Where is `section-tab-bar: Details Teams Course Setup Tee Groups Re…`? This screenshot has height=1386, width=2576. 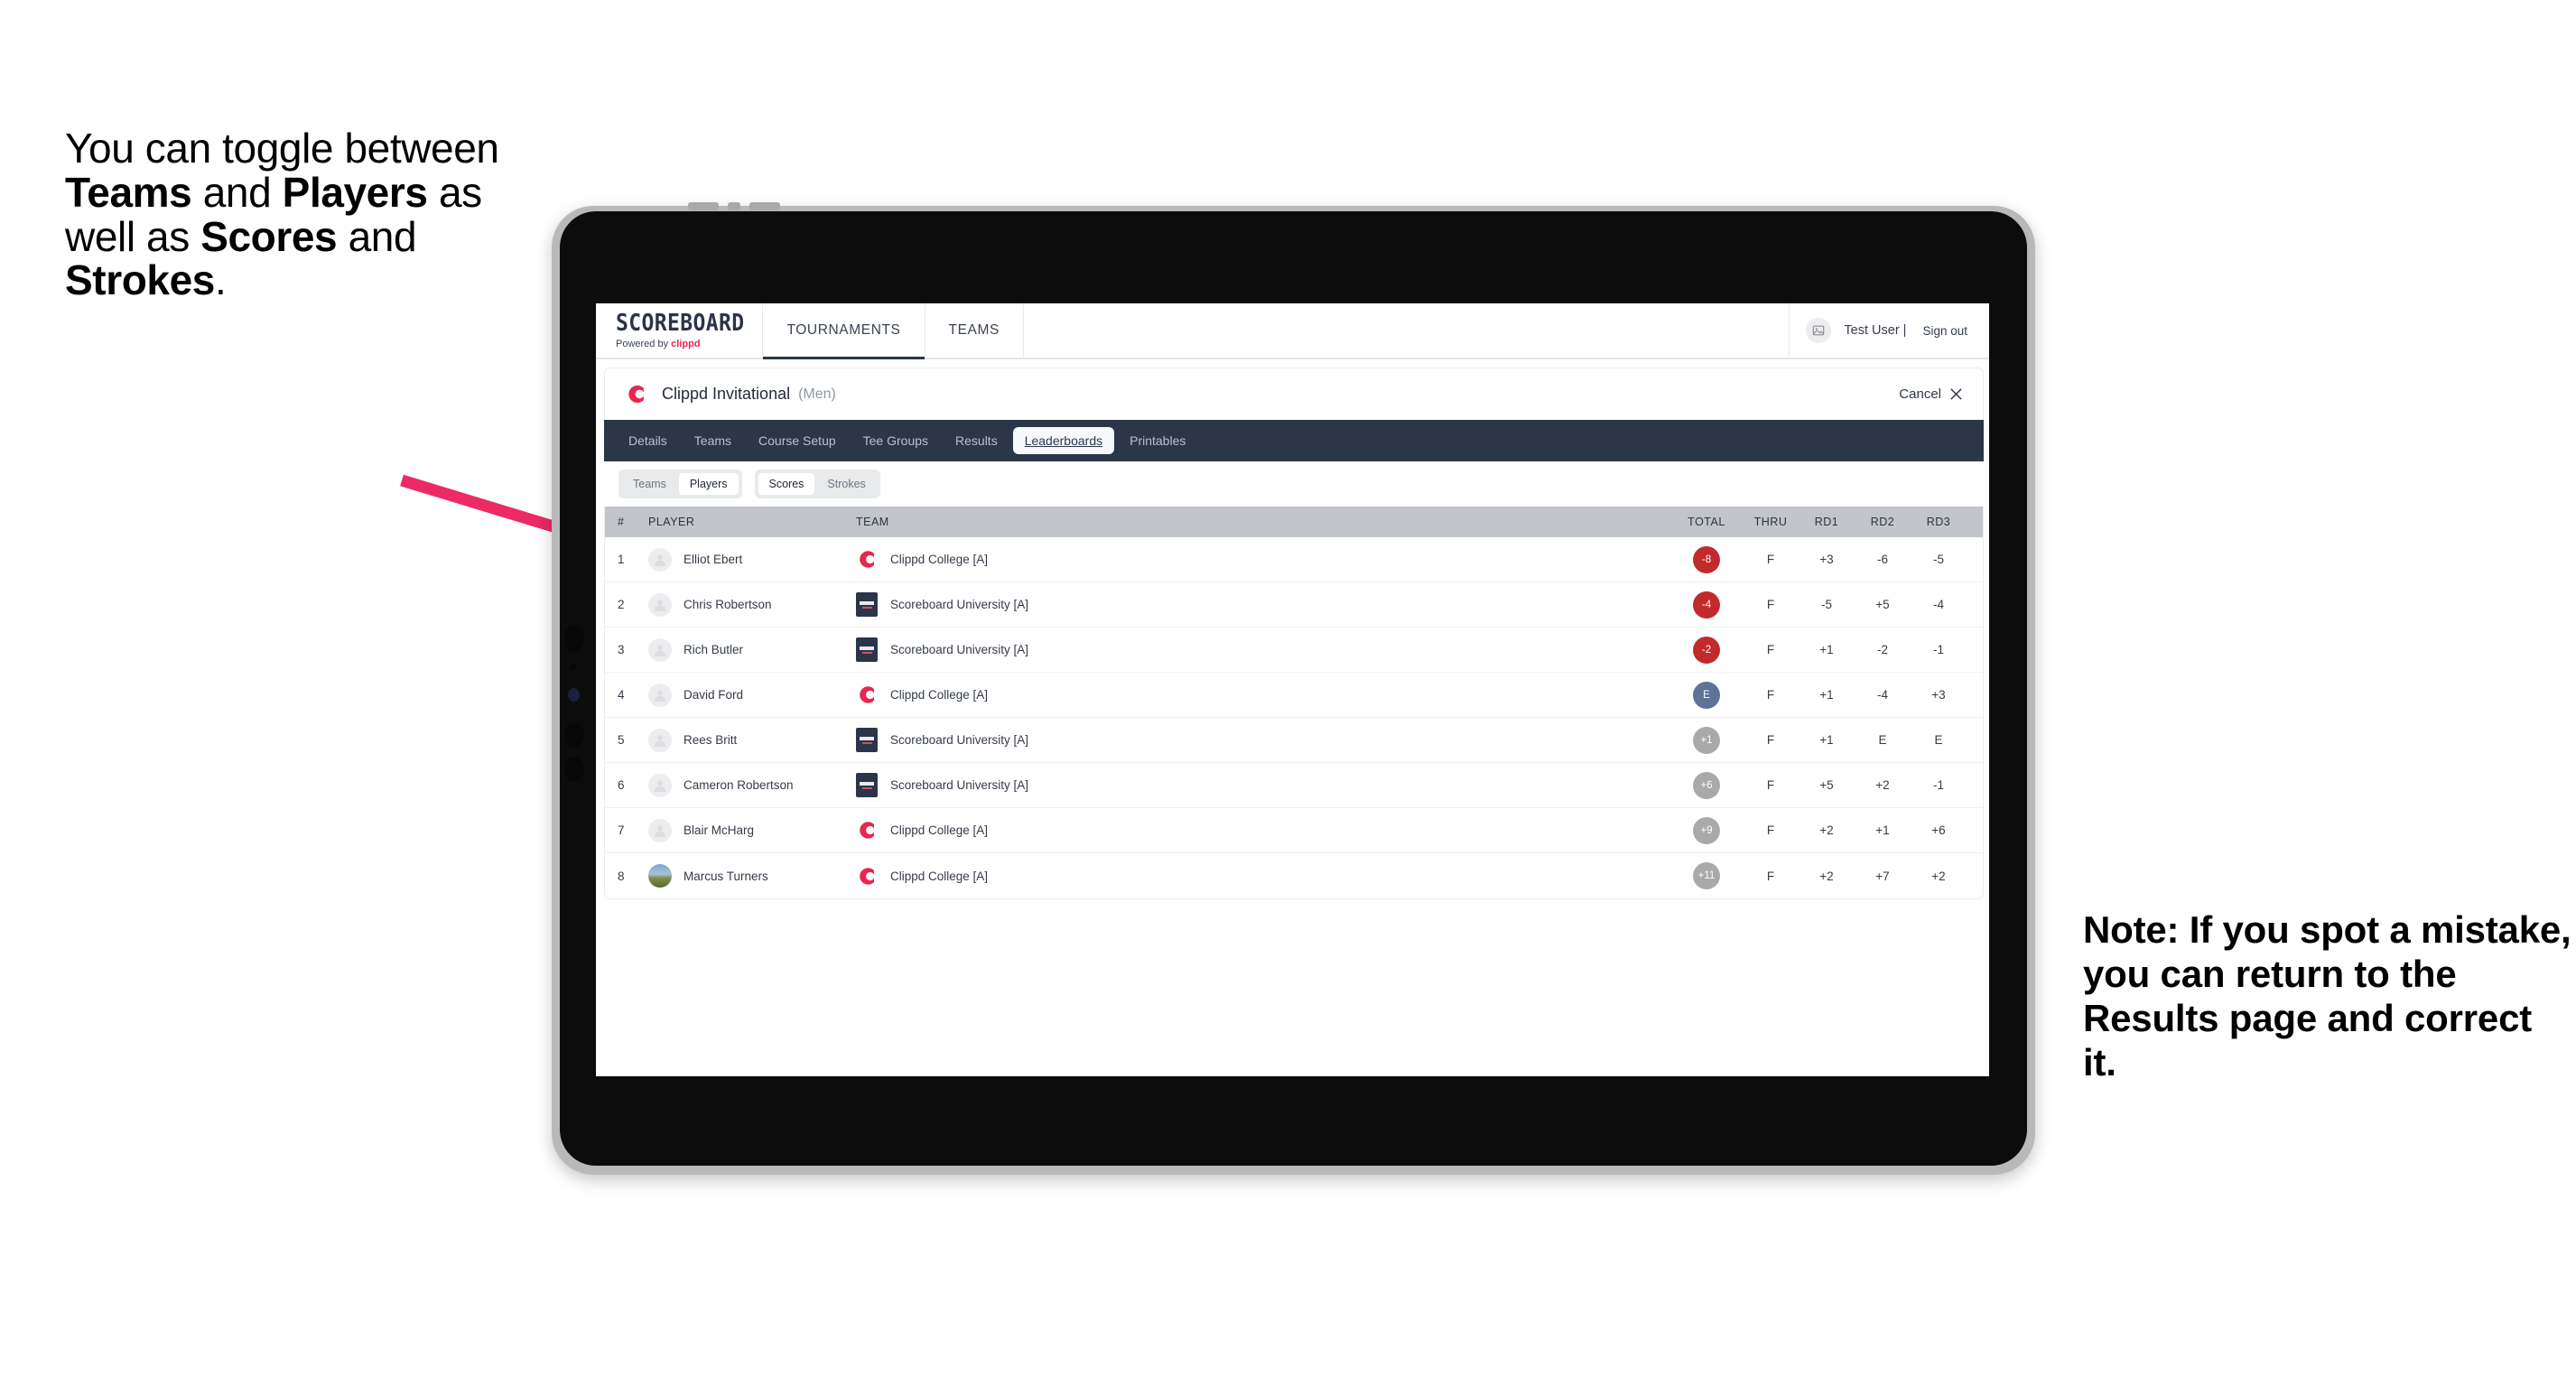
section-tab-bar: Details Teams Course Setup Tee Groups Re… is located at coordinates (1294, 440).